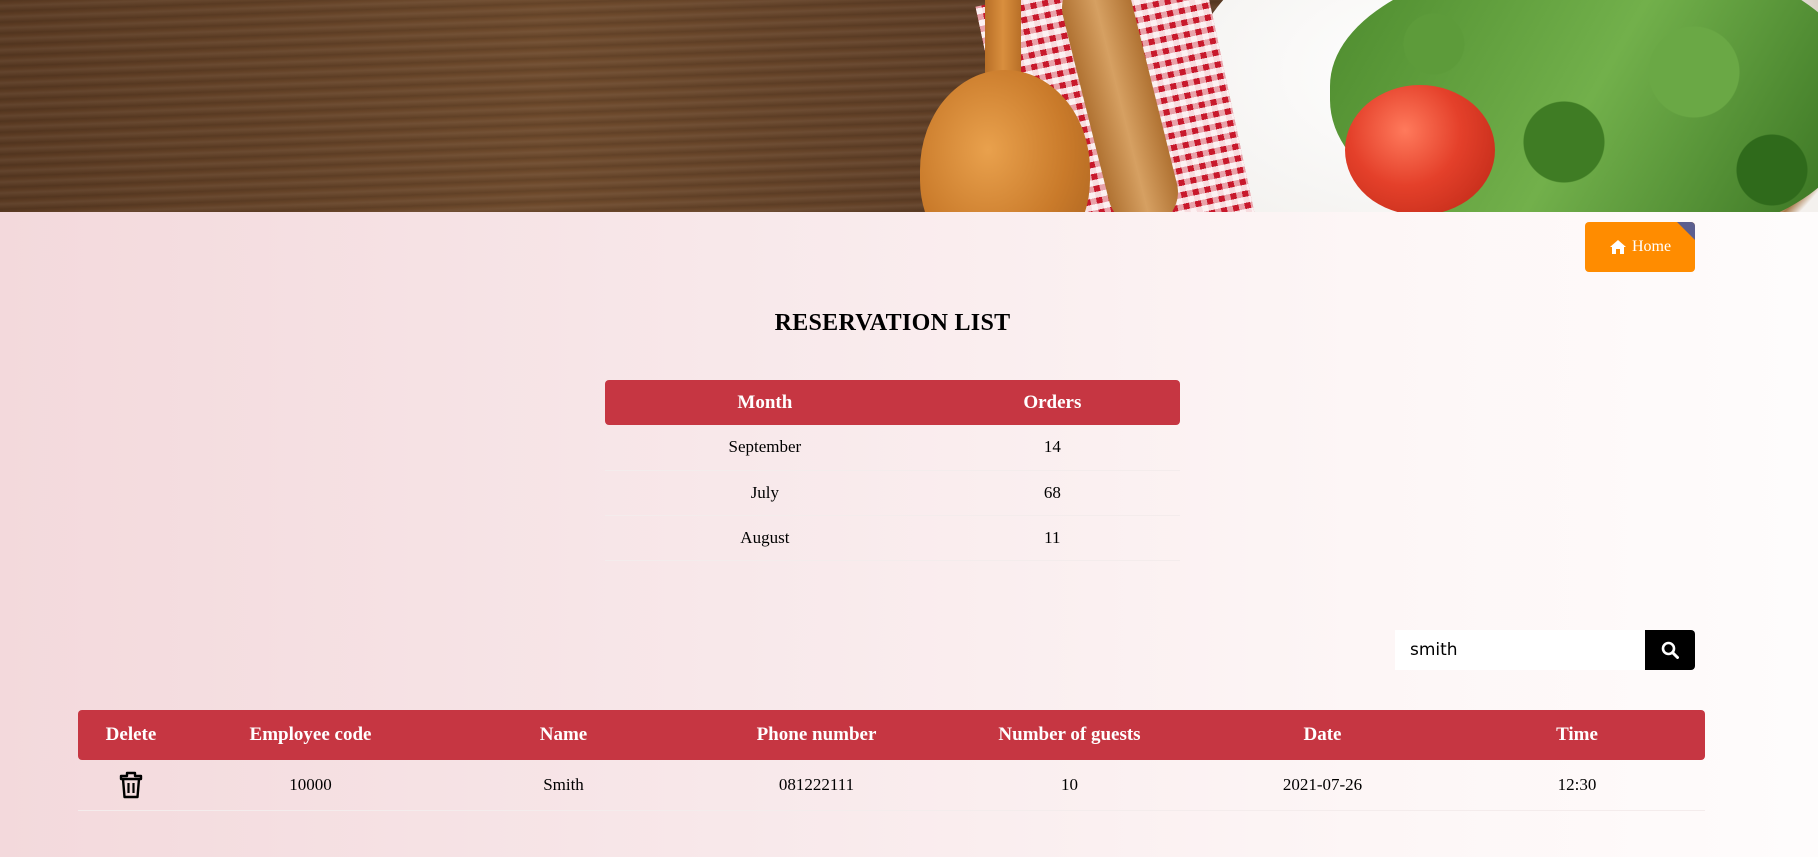  Describe the element at coordinates (1052, 493) in the screenshot. I see `summary-cell-orders: 68` at that location.